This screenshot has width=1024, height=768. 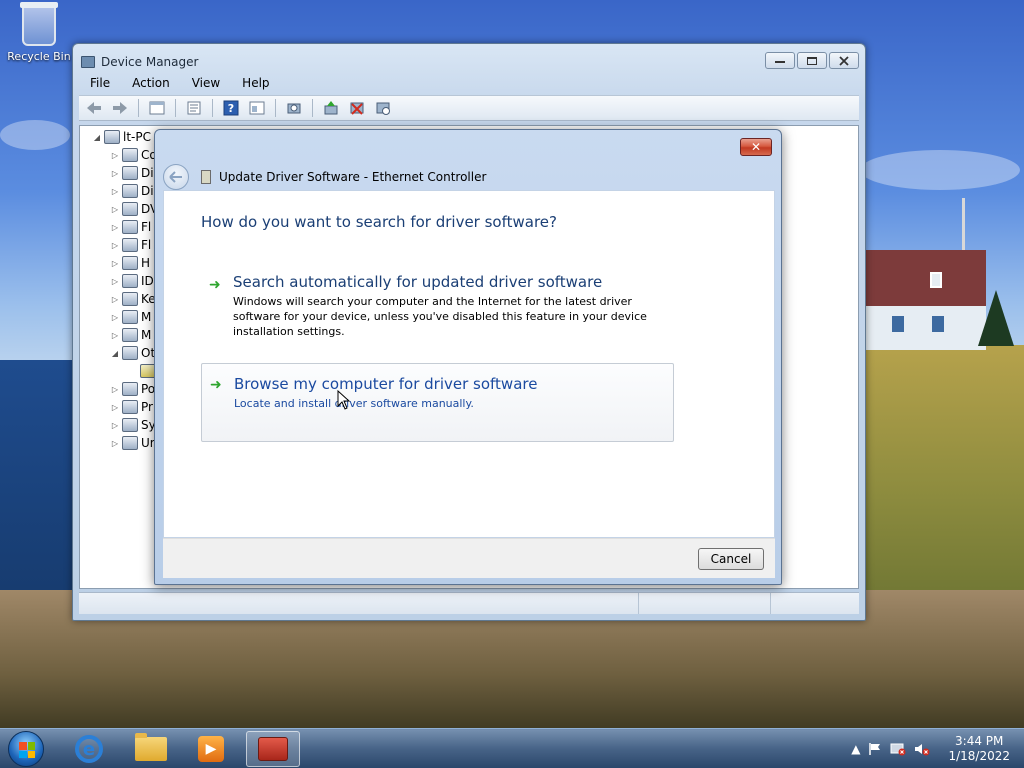 I want to click on processor-icon, so click(x=130, y=407).